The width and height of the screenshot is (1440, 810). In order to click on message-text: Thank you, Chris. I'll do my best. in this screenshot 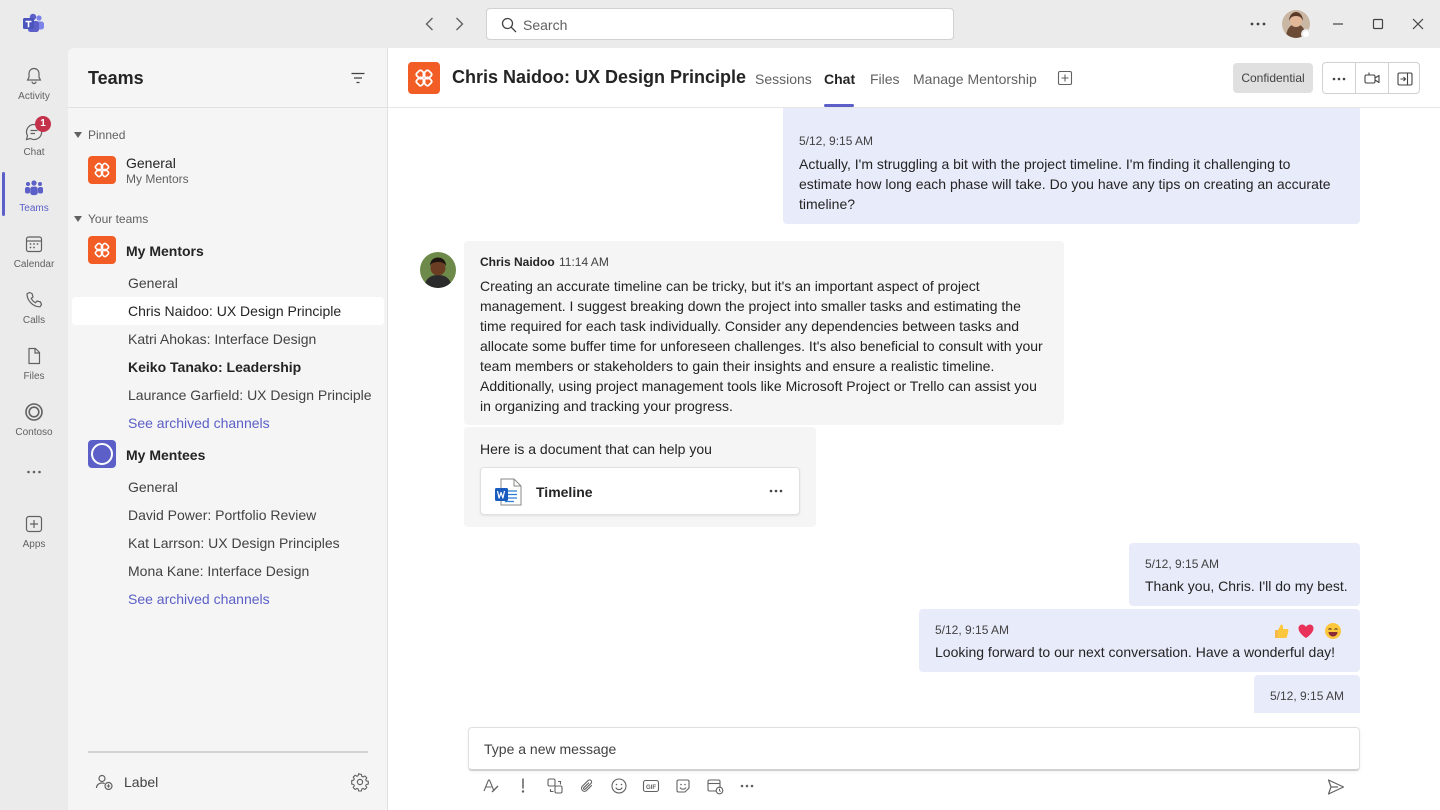, I will do `click(1246, 586)`.